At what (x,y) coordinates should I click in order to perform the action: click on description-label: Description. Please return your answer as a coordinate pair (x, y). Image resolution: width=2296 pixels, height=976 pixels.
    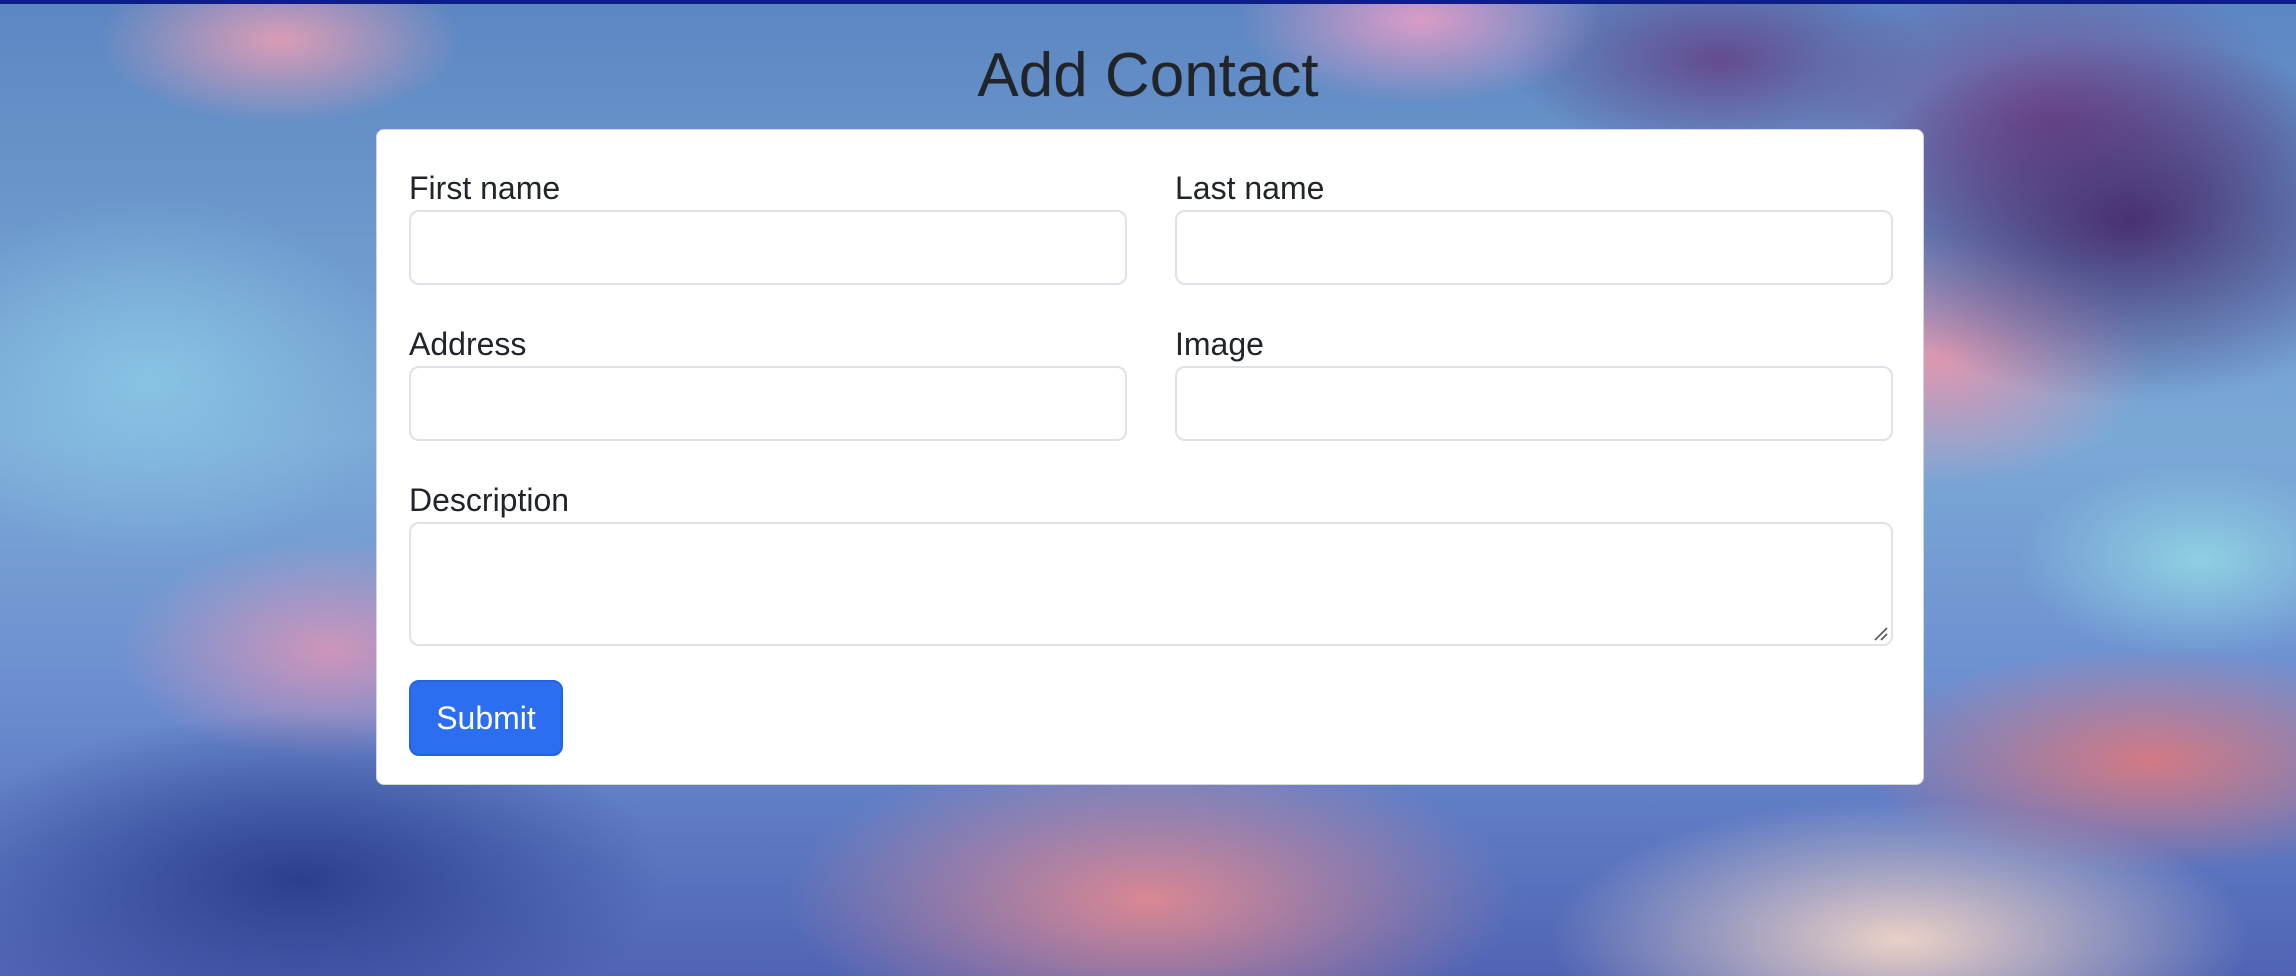
    Looking at the image, I should click on (489, 500).